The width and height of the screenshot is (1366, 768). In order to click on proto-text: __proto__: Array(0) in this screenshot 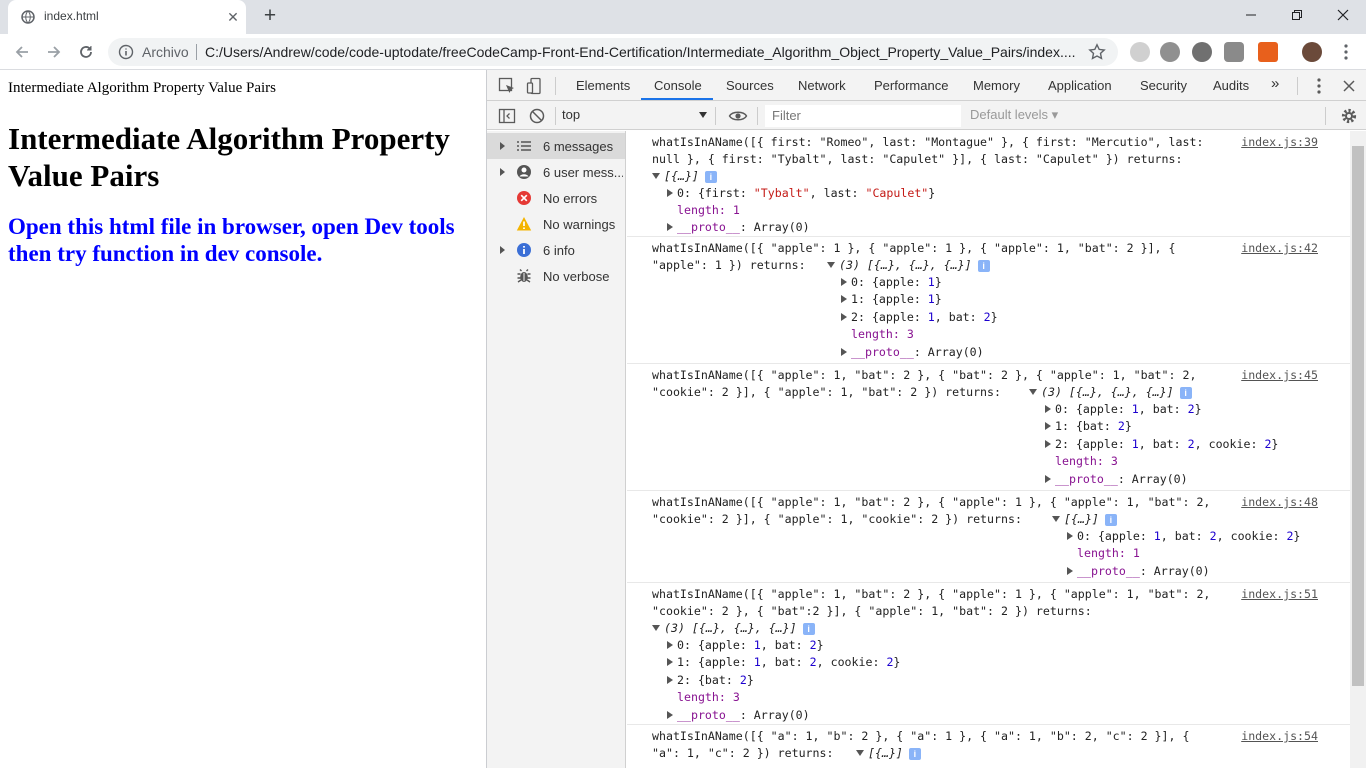, I will do `click(1143, 571)`.